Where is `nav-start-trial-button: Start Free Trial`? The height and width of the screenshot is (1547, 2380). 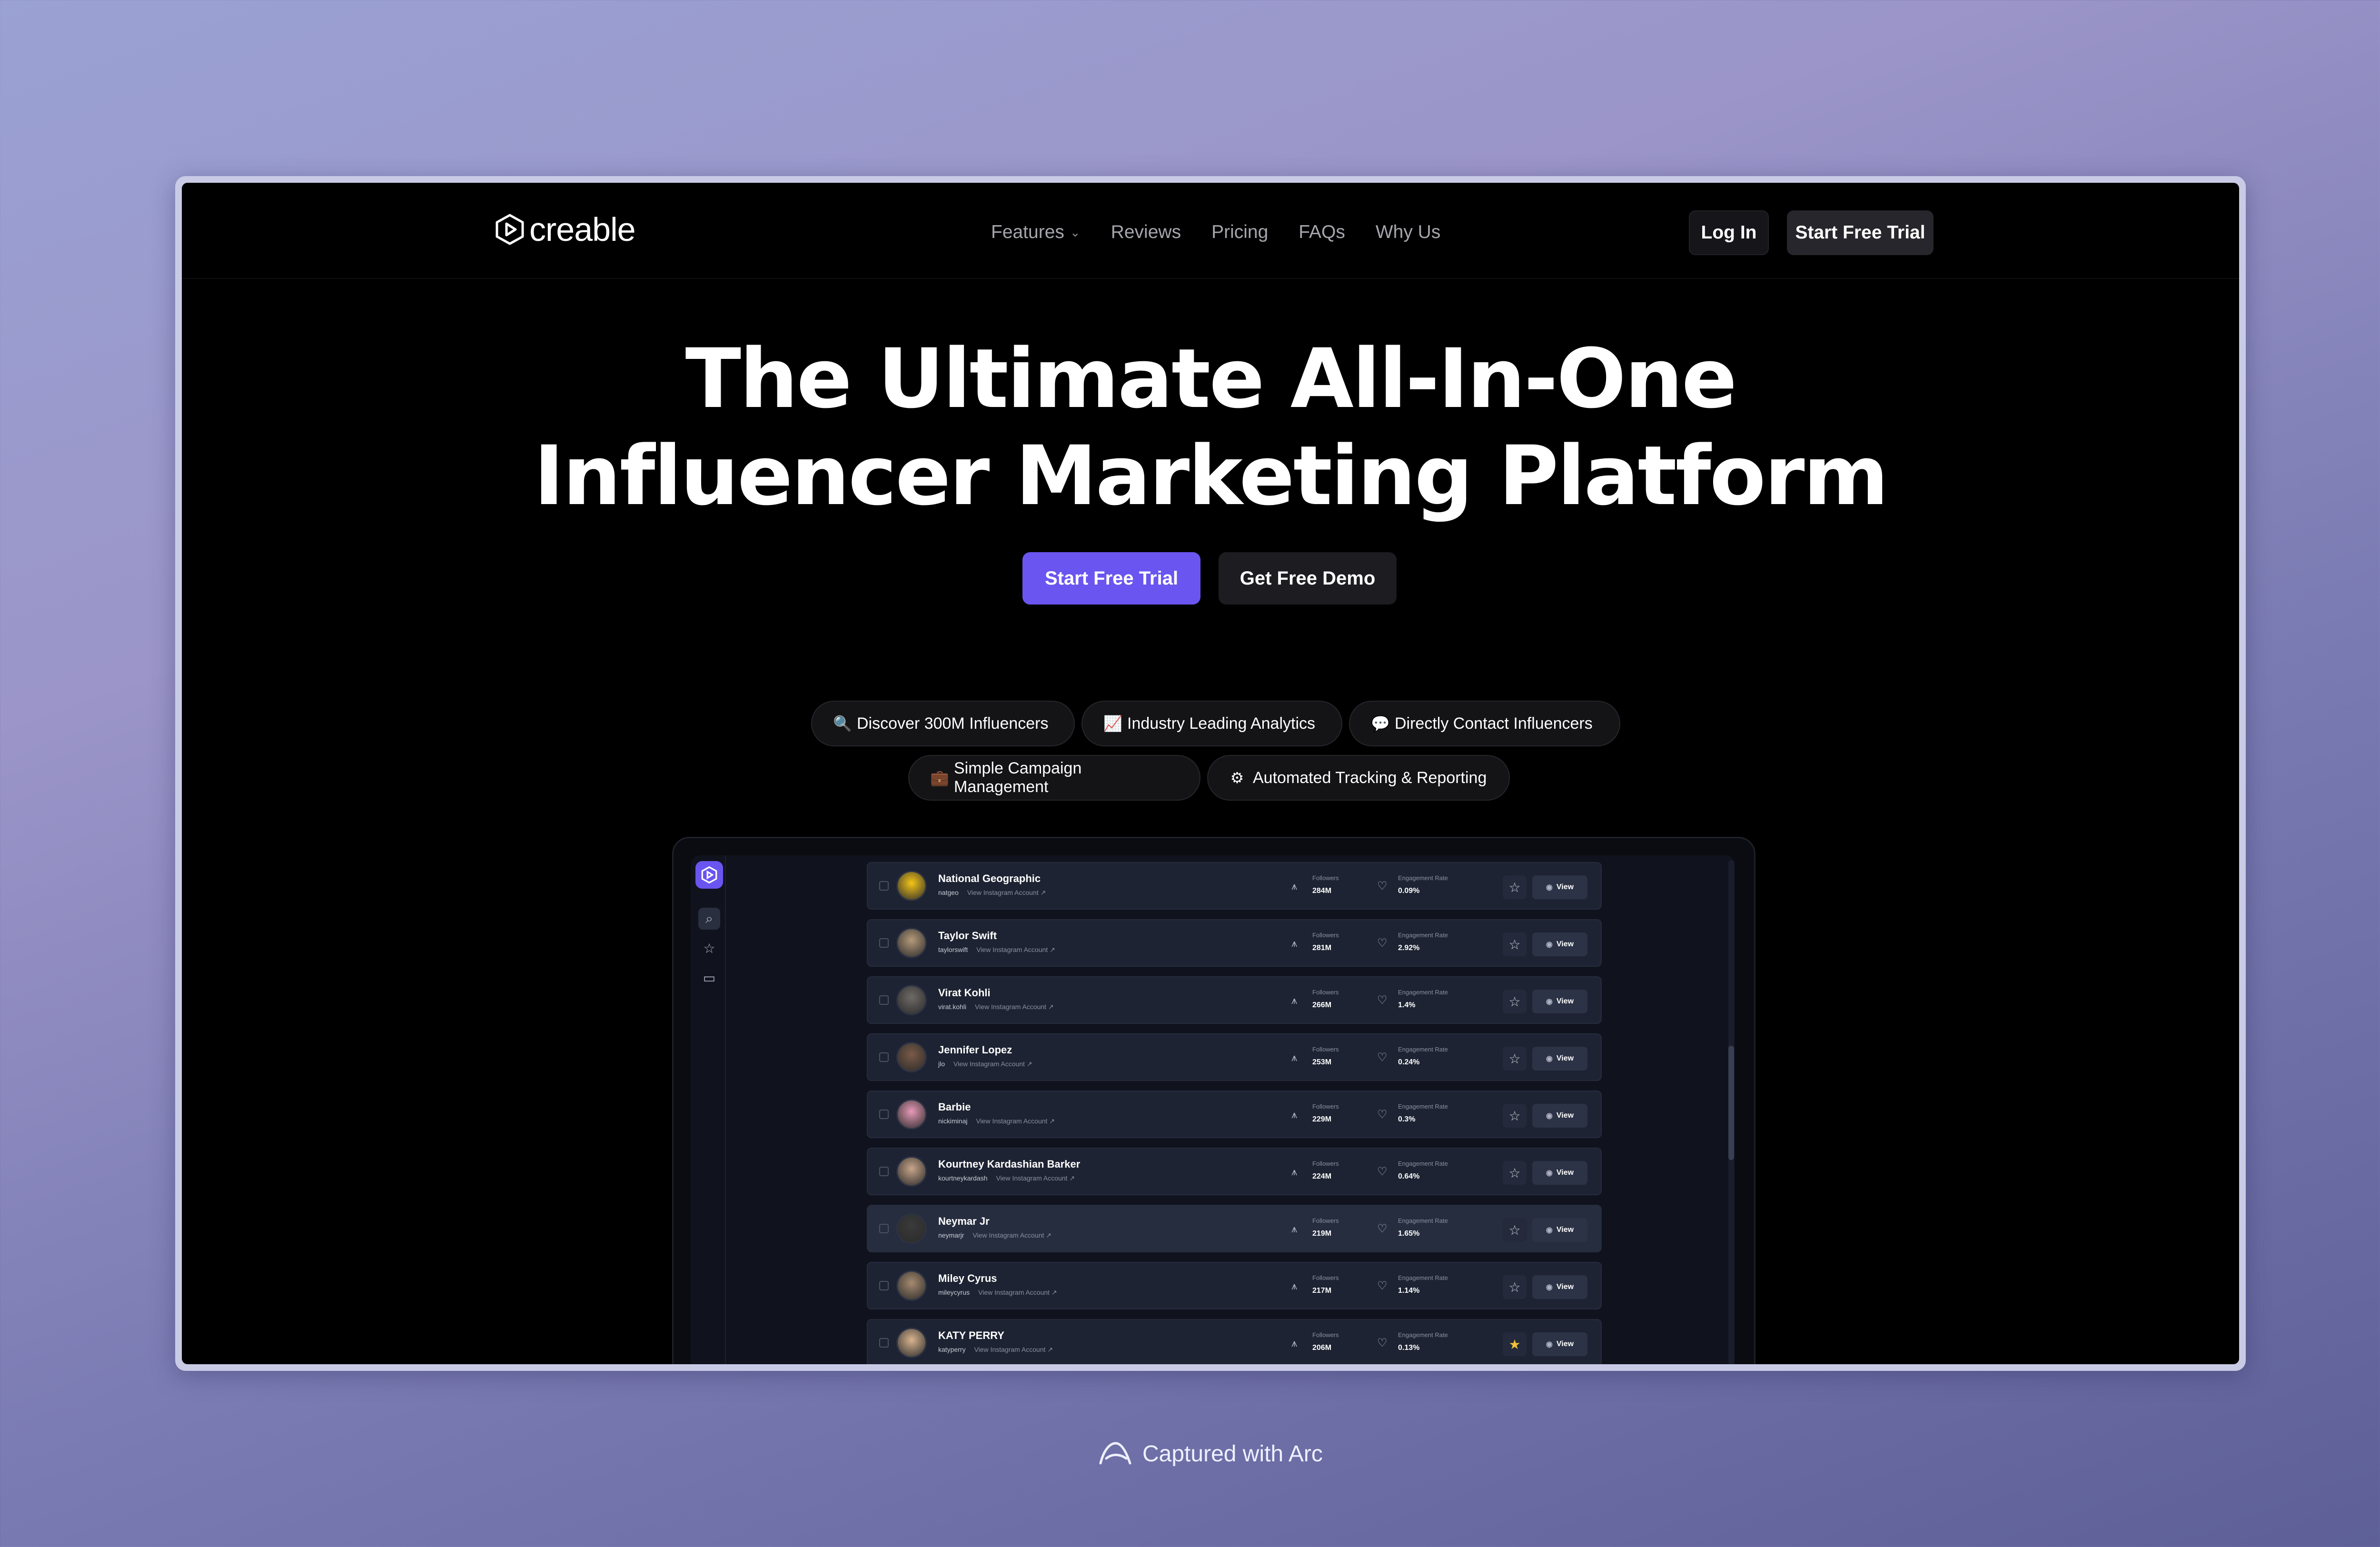 nav-start-trial-button: Start Free Trial is located at coordinates (1860, 232).